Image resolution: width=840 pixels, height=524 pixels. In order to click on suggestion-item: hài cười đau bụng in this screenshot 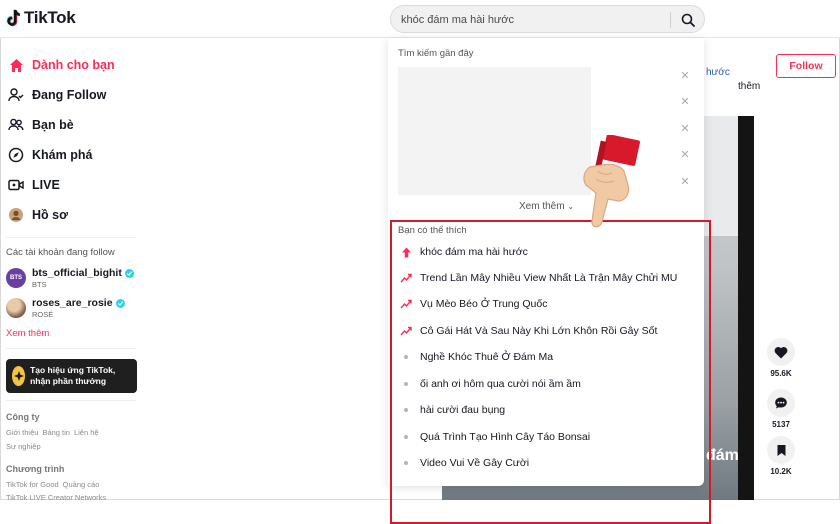, I will do `click(452, 410)`.